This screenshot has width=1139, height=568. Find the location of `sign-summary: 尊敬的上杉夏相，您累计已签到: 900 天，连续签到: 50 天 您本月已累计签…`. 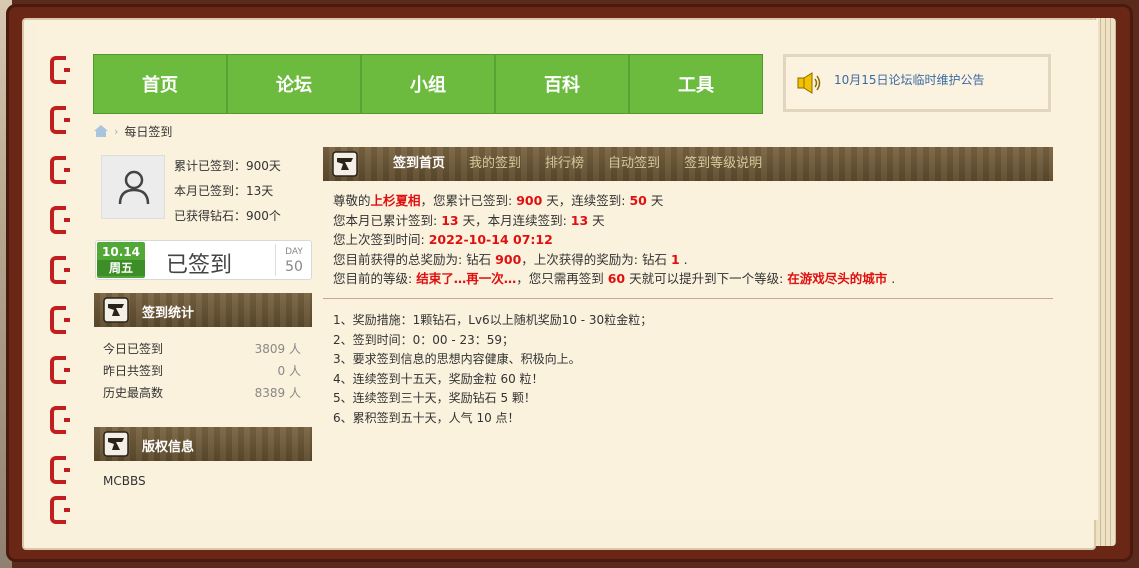

sign-summary: 尊敬的上杉夏相，您累计已签到: 900 天，连续签到: 50 天 您本月已累计签… is located at coordinates (688, 240).